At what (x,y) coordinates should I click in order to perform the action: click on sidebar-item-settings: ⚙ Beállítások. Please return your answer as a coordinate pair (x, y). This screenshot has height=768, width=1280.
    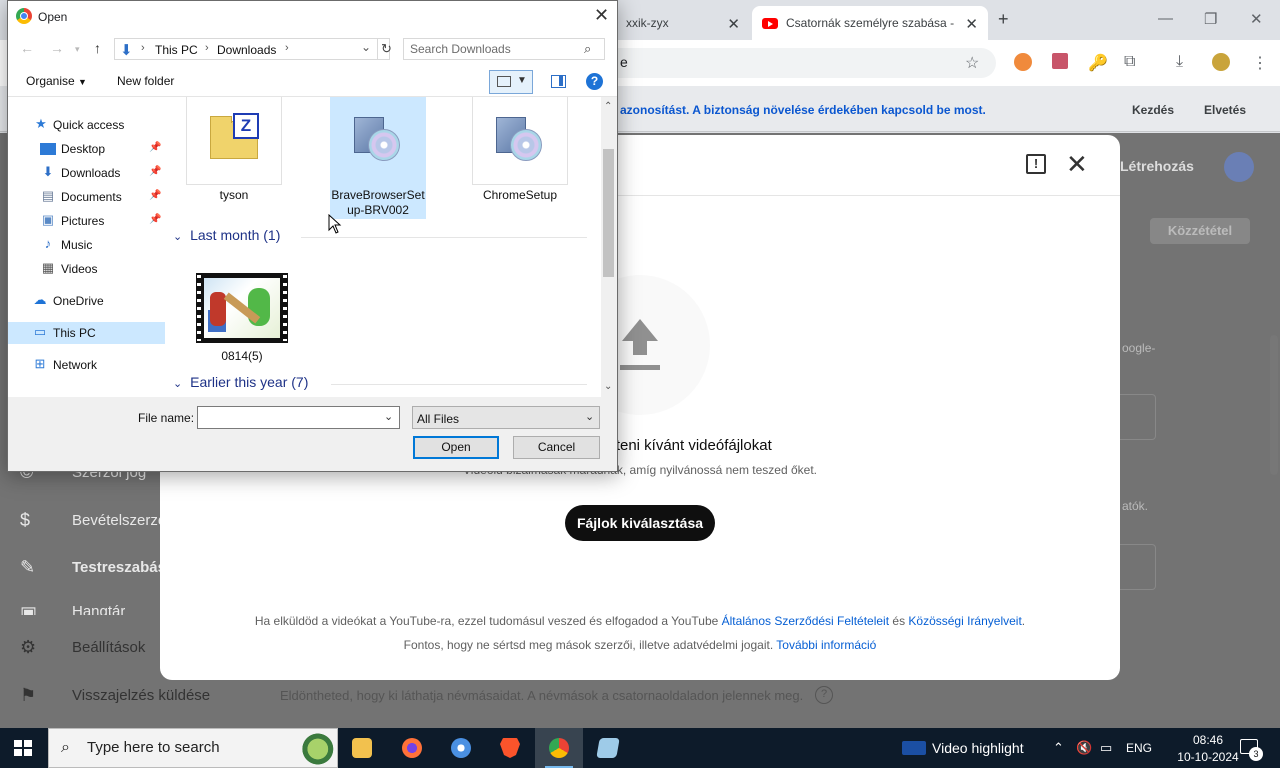
    Looking at the image, I should click on (82, 647).